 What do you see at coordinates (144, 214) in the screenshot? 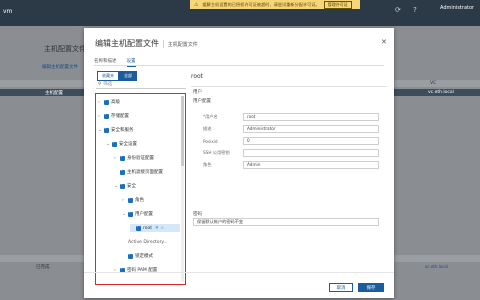
I see `tree-node-label: 用户配置` at bounding box center [144, 214].